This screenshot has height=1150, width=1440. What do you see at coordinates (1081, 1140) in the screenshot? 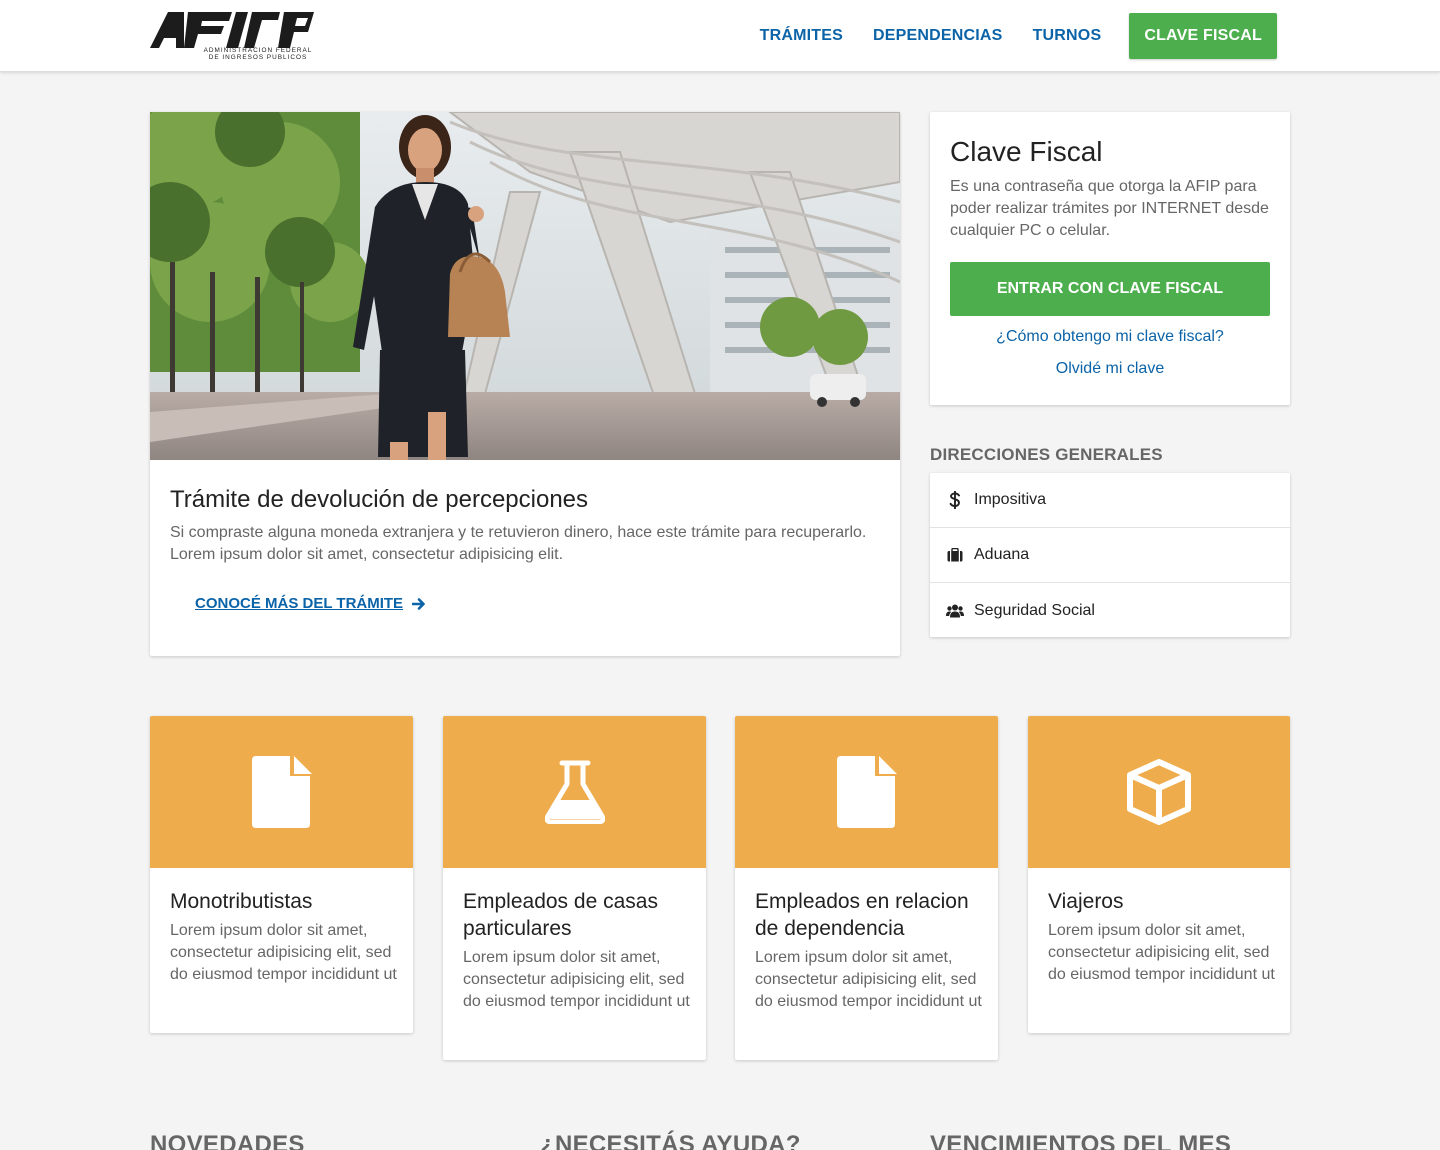
I see `vencimientos-heading: VENCIMIENTOS DEL MES` at bounding box center [1081, 1140].